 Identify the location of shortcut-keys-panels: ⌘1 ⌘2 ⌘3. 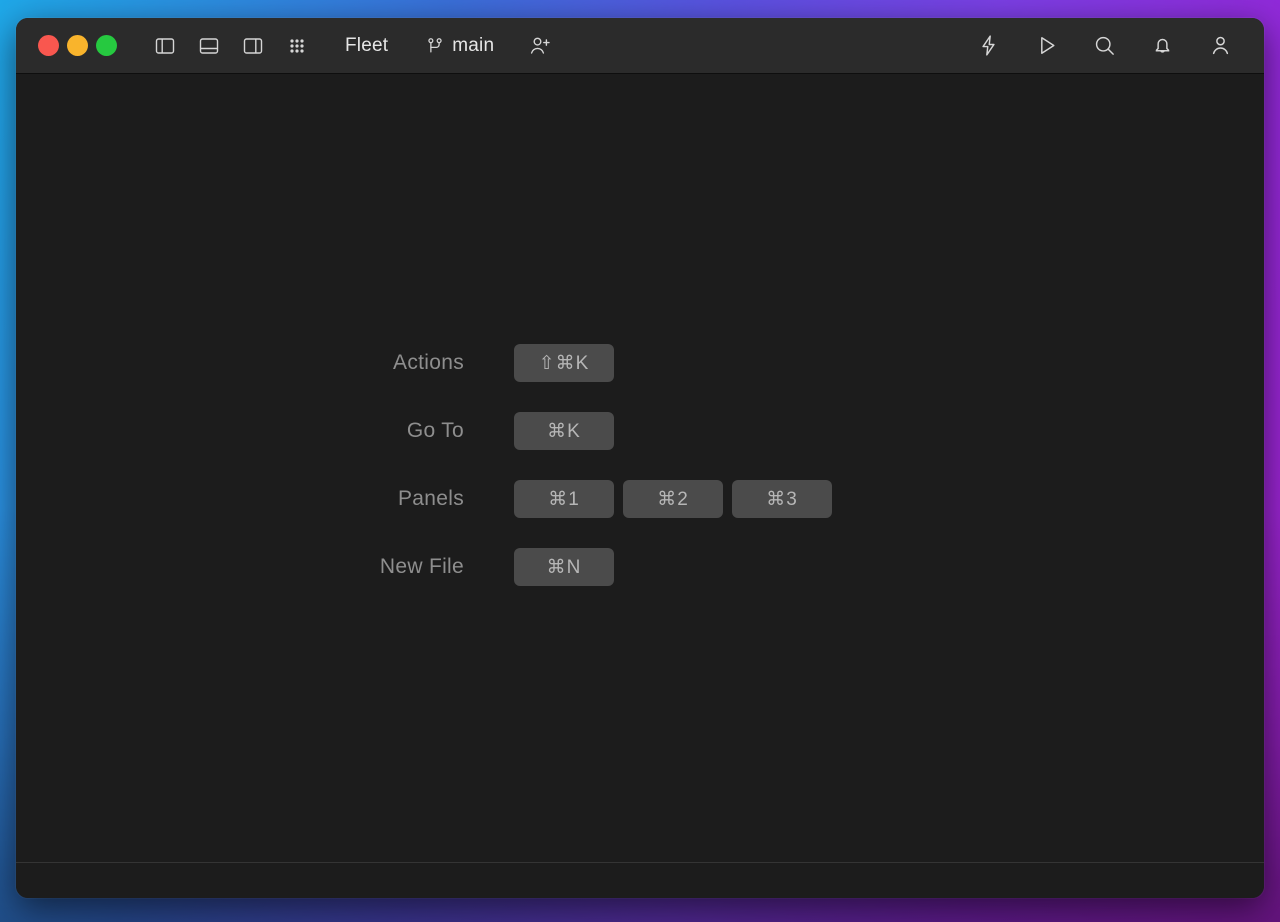
(673, 499).